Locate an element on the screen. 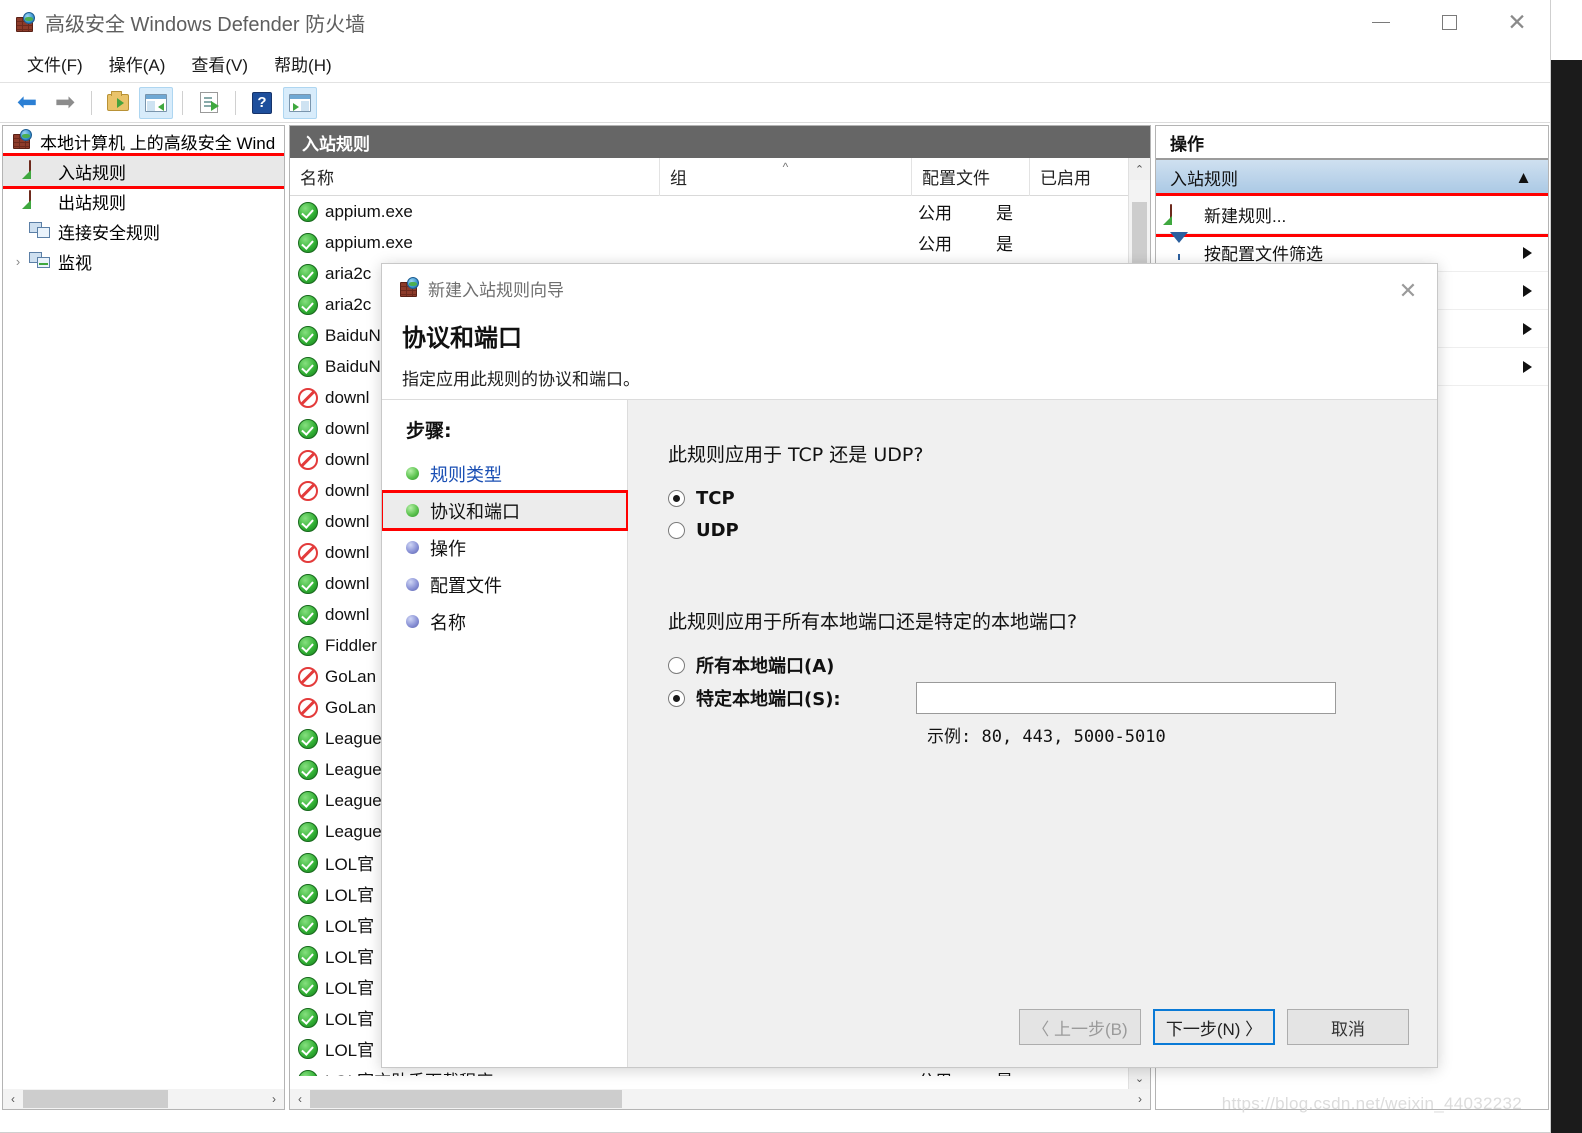 The width and height of the screenshot is (1582, 1133). show-hide-tree-button is located at coordinates (156, 102).